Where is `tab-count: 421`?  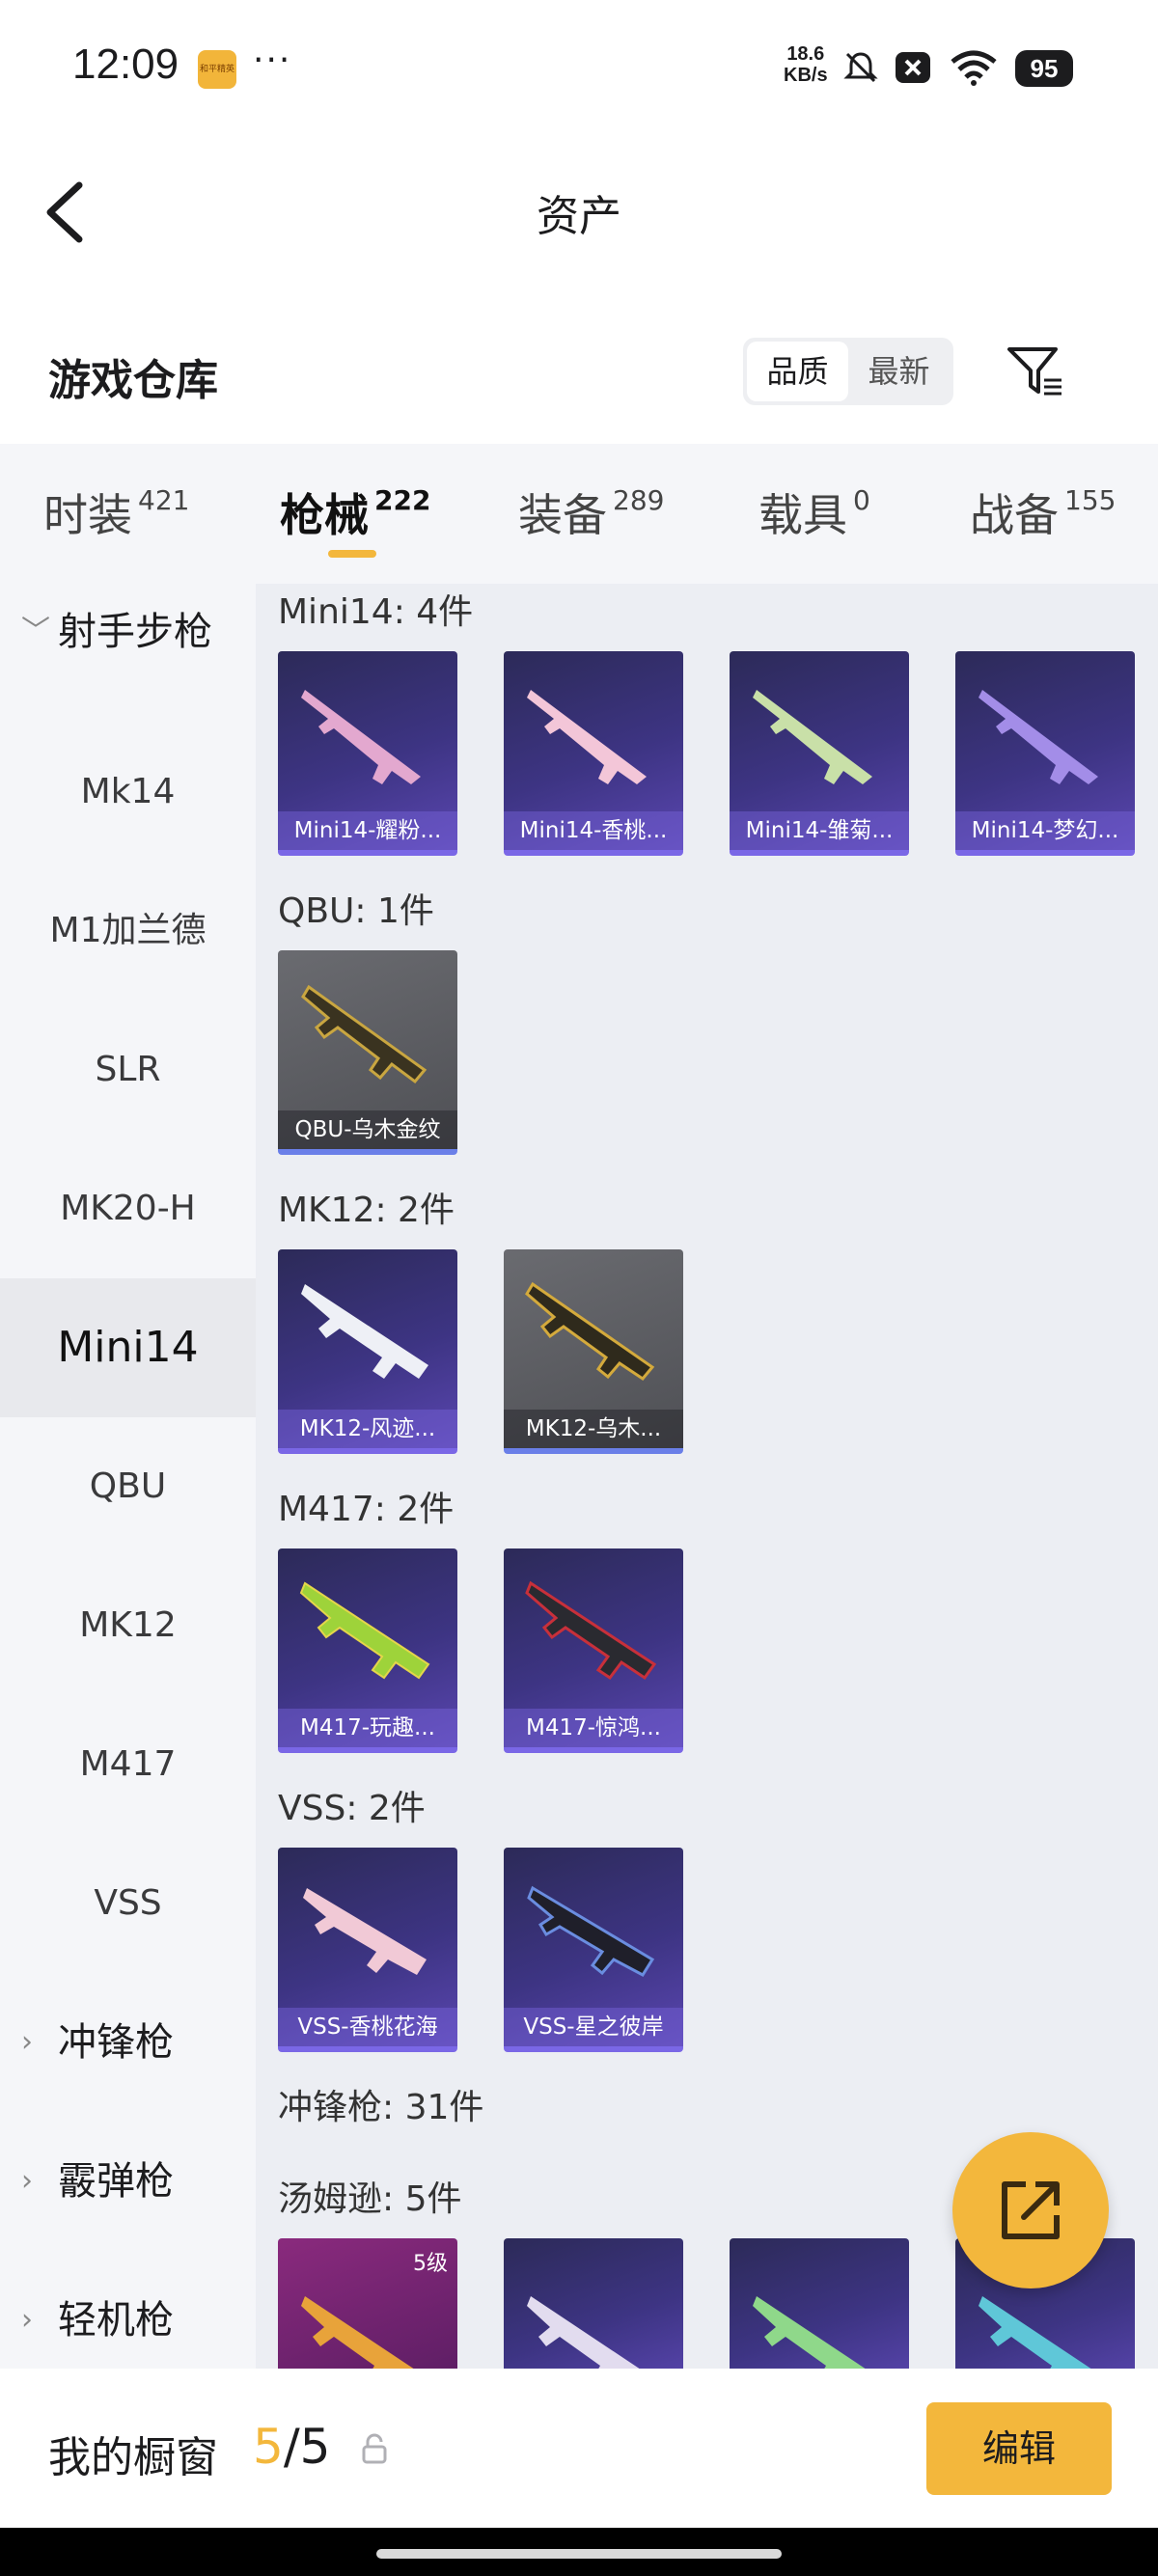
tab-count: 421 is located at coordinates (164, 500).